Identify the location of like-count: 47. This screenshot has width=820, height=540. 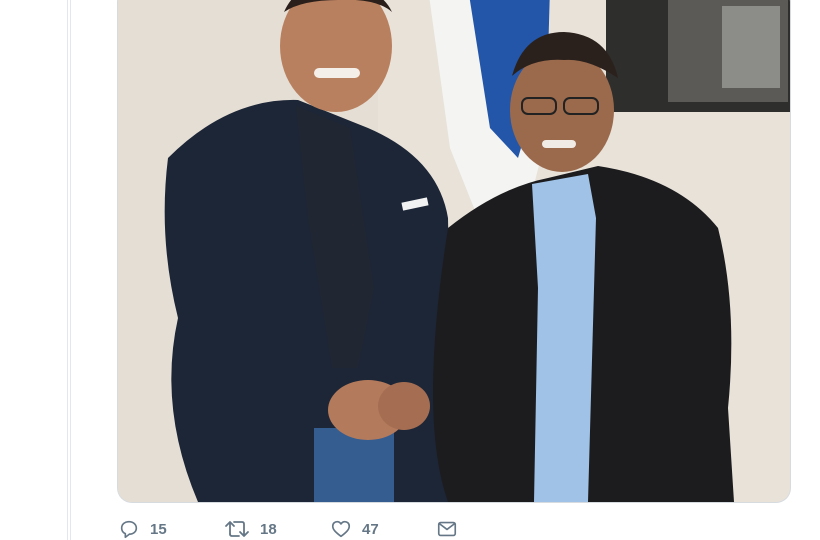
(370, 529).